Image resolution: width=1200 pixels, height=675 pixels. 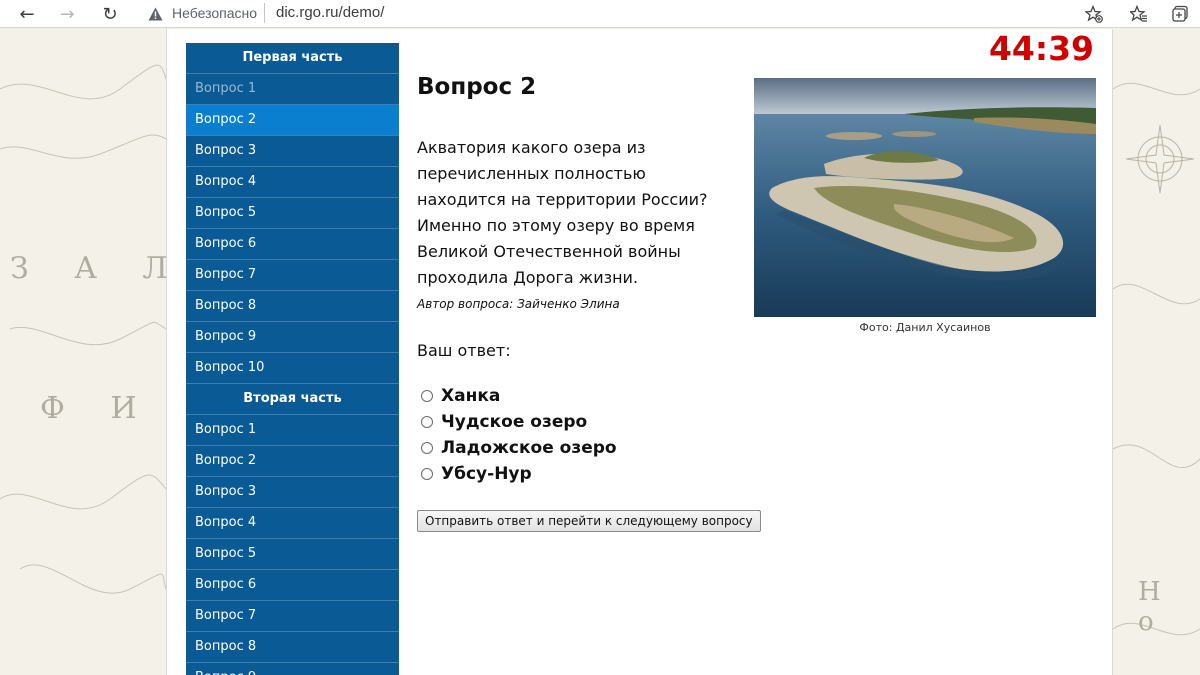 I want to click on answer-option-label: Ханка, so click(x=470, y=396).